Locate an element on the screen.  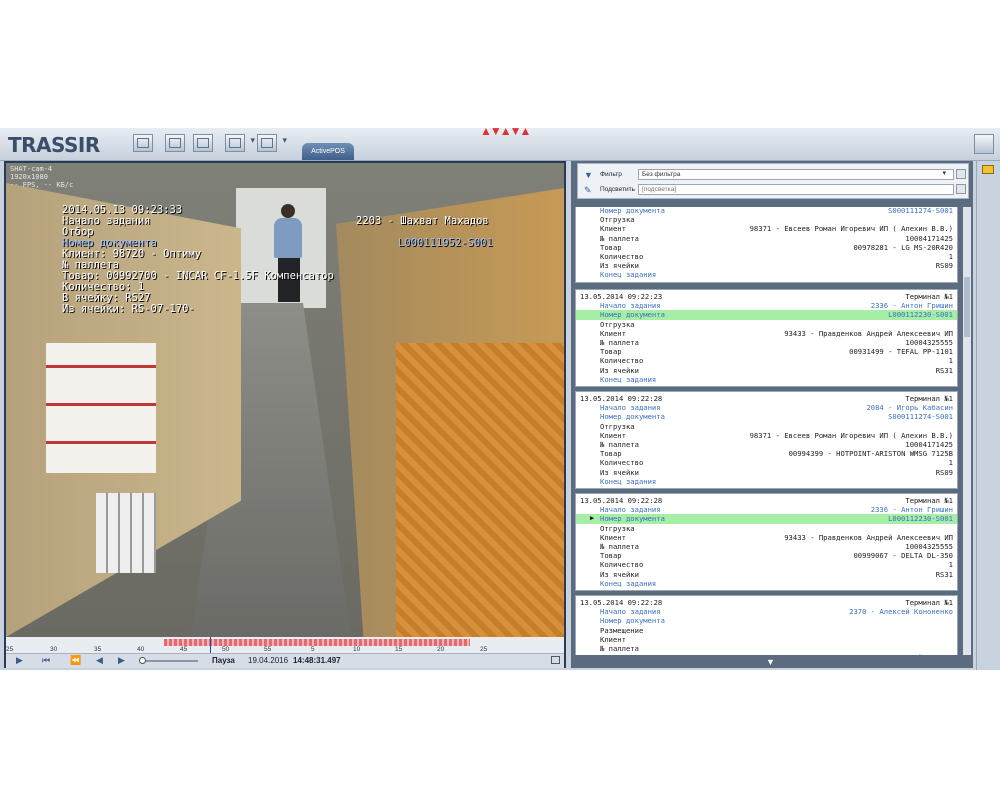
fast-backward-icon: ⏪ is located at coordinates (75, 660).